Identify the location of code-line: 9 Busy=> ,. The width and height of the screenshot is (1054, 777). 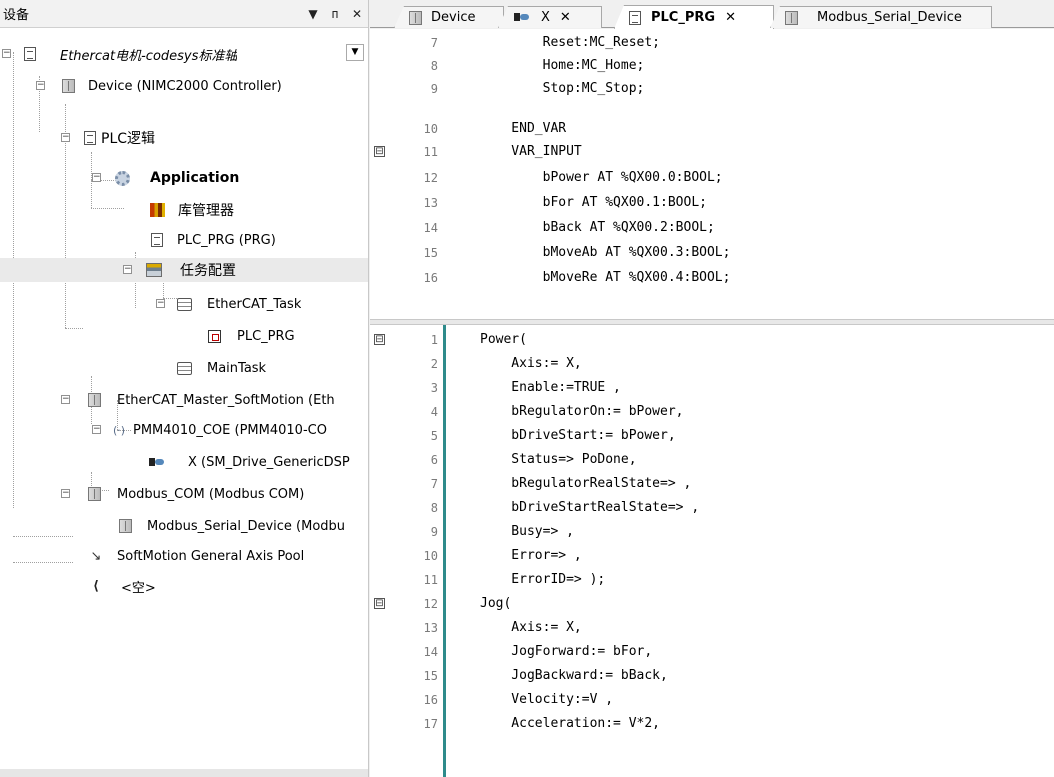
(712, 531).